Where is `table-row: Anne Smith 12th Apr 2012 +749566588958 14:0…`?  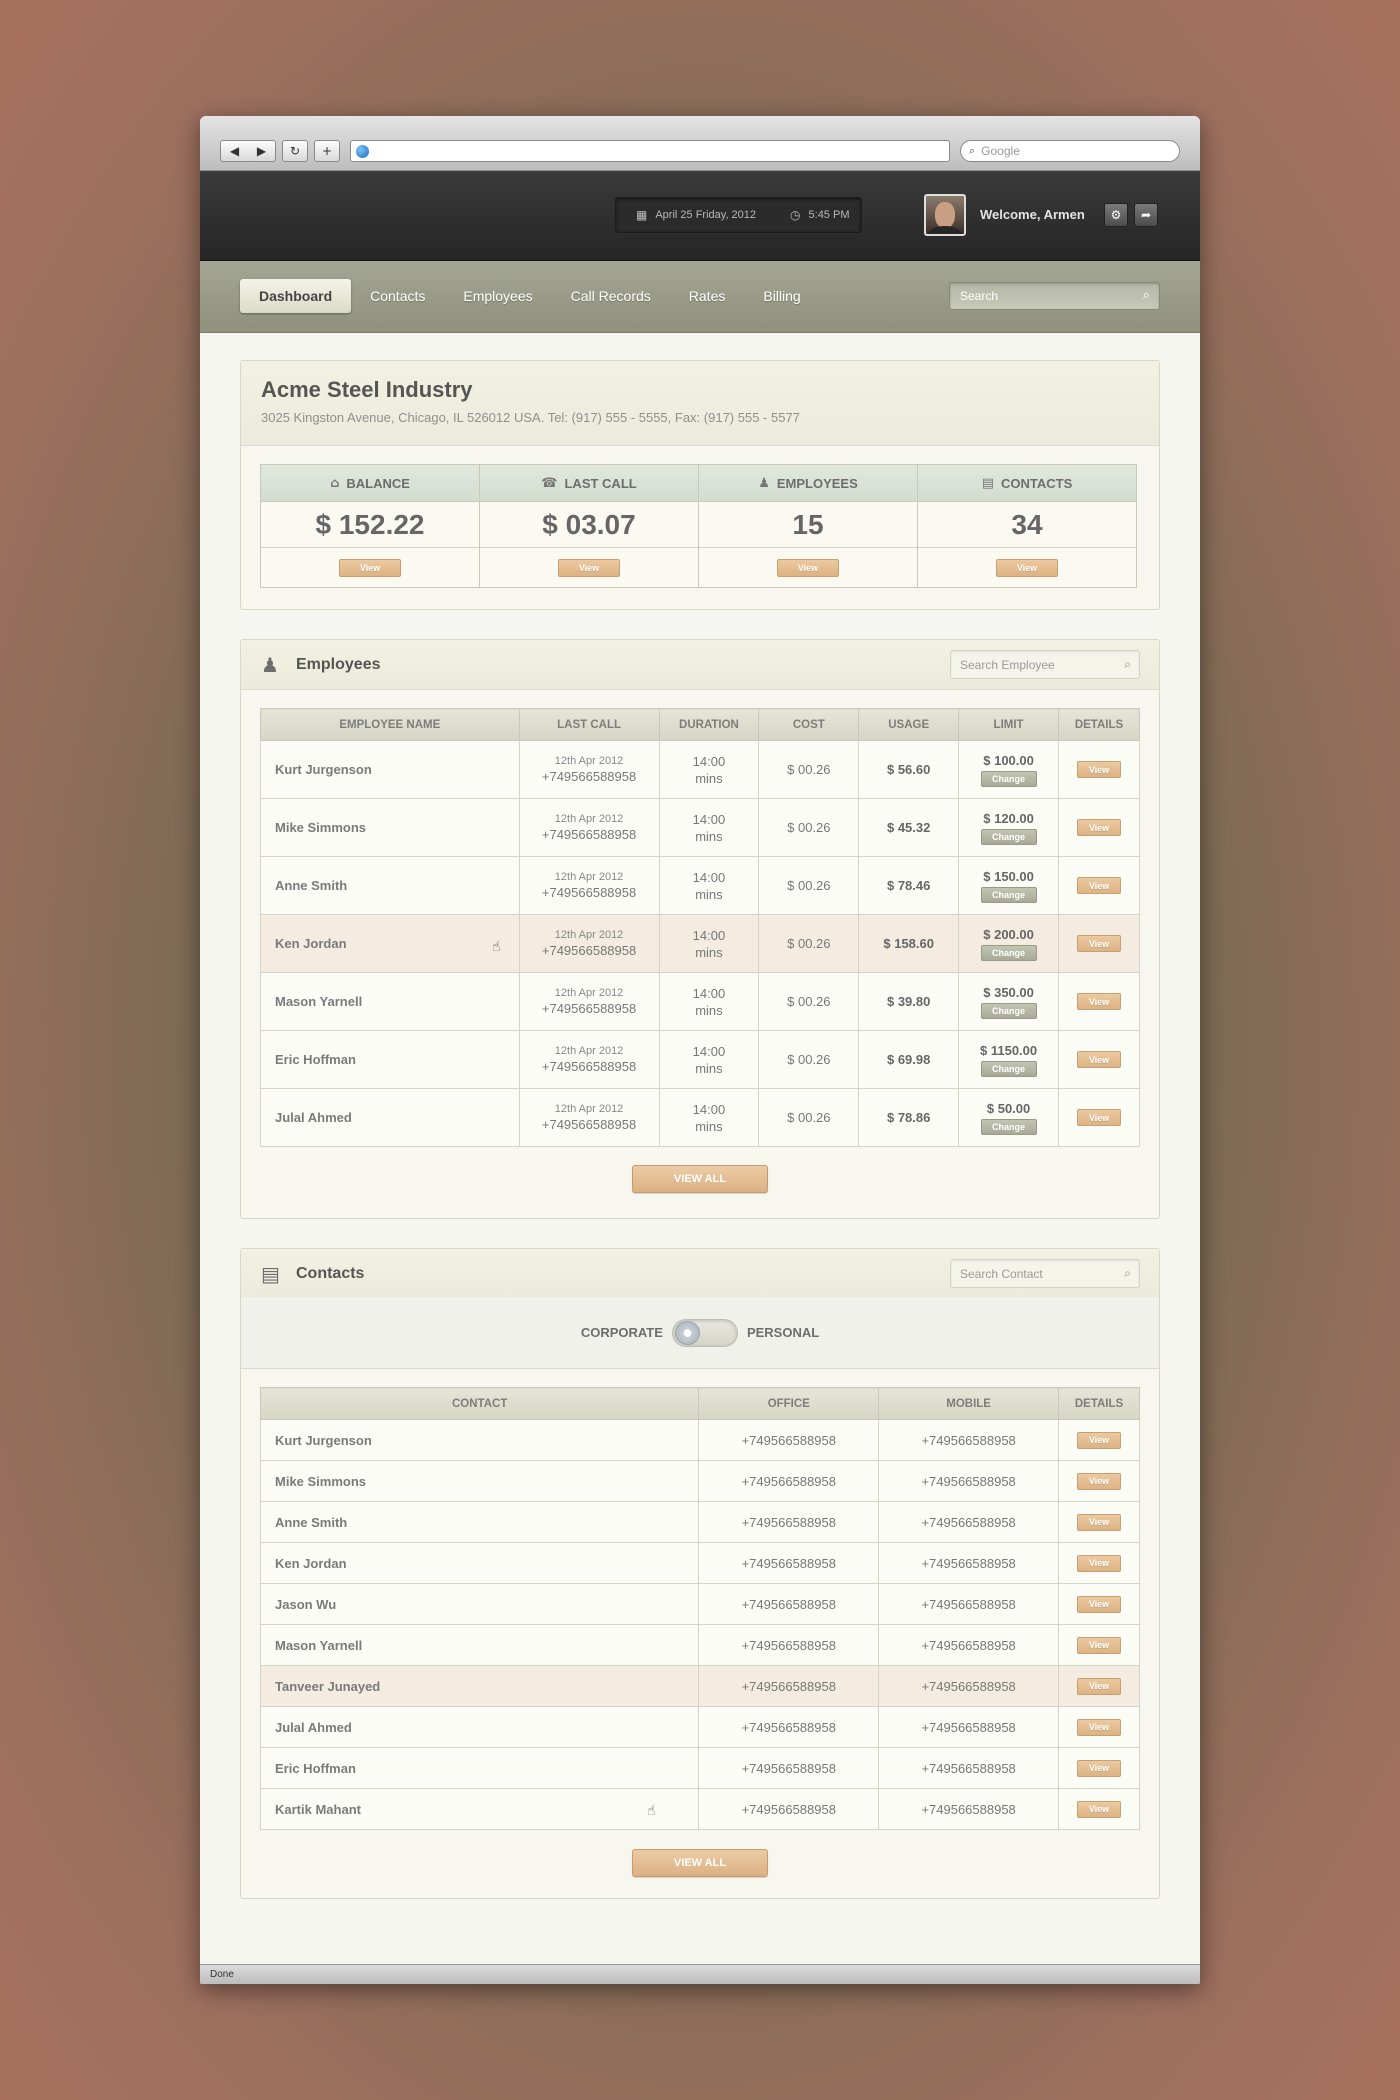 table-row: Anne Smith 12th Apr 2012 +749566588958 14:0… is located at coordinates (700, 885).